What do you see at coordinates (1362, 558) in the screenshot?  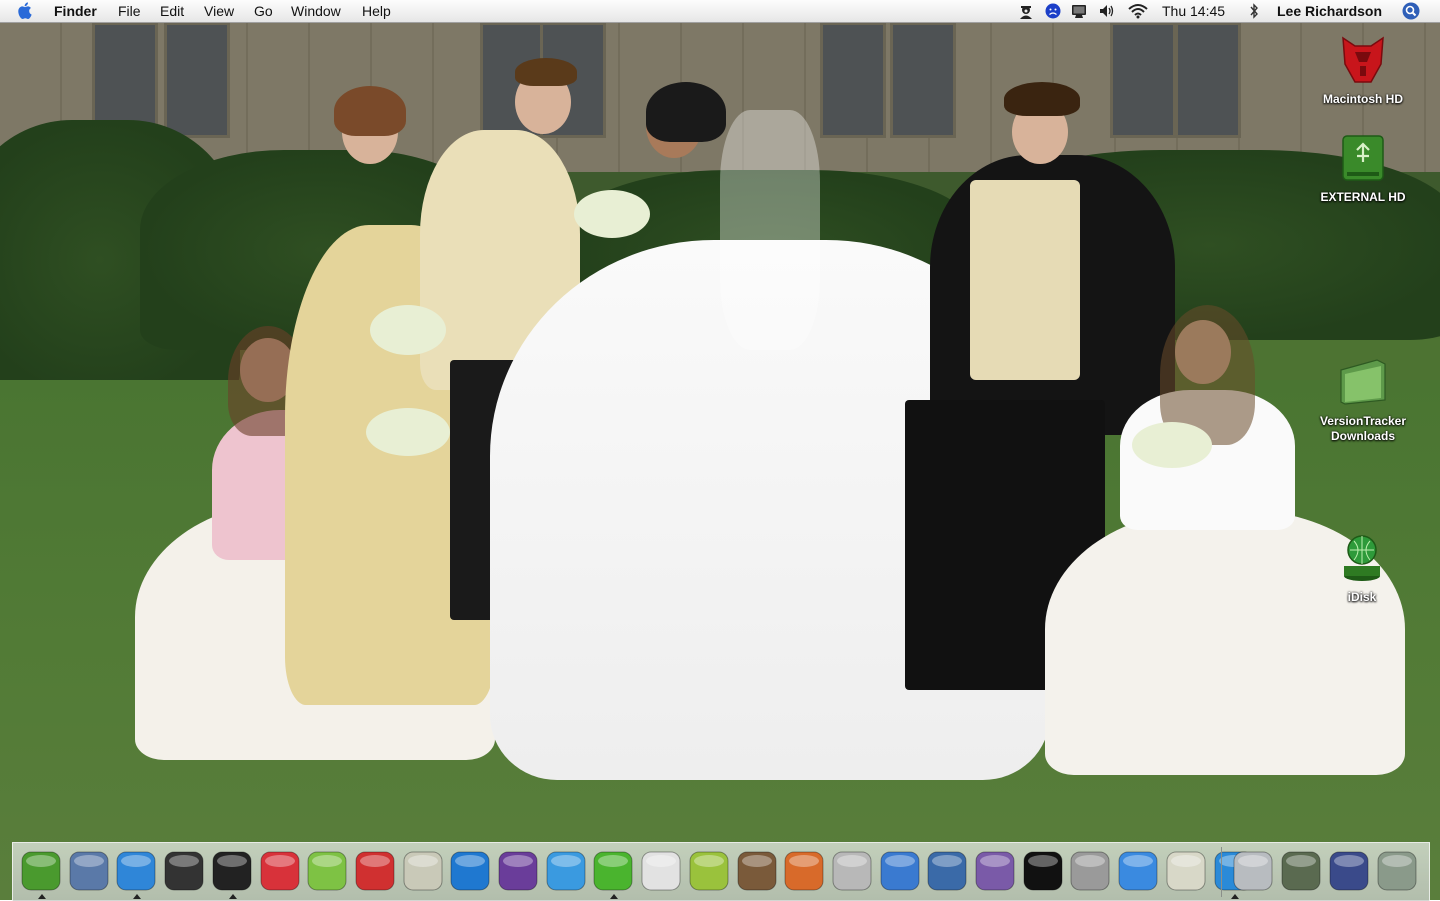 I see `idisk-icon` at bounding box center [1362, 558].